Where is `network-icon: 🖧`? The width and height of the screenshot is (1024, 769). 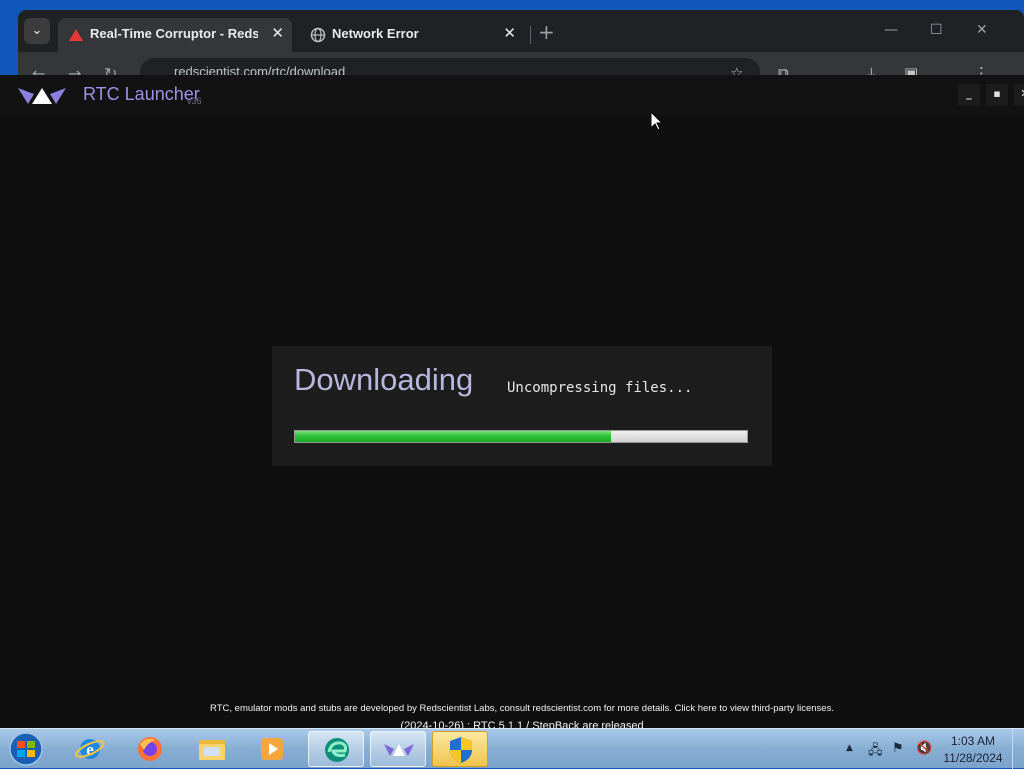
network-icon: 🖧 is located at coordinates (875, 752).